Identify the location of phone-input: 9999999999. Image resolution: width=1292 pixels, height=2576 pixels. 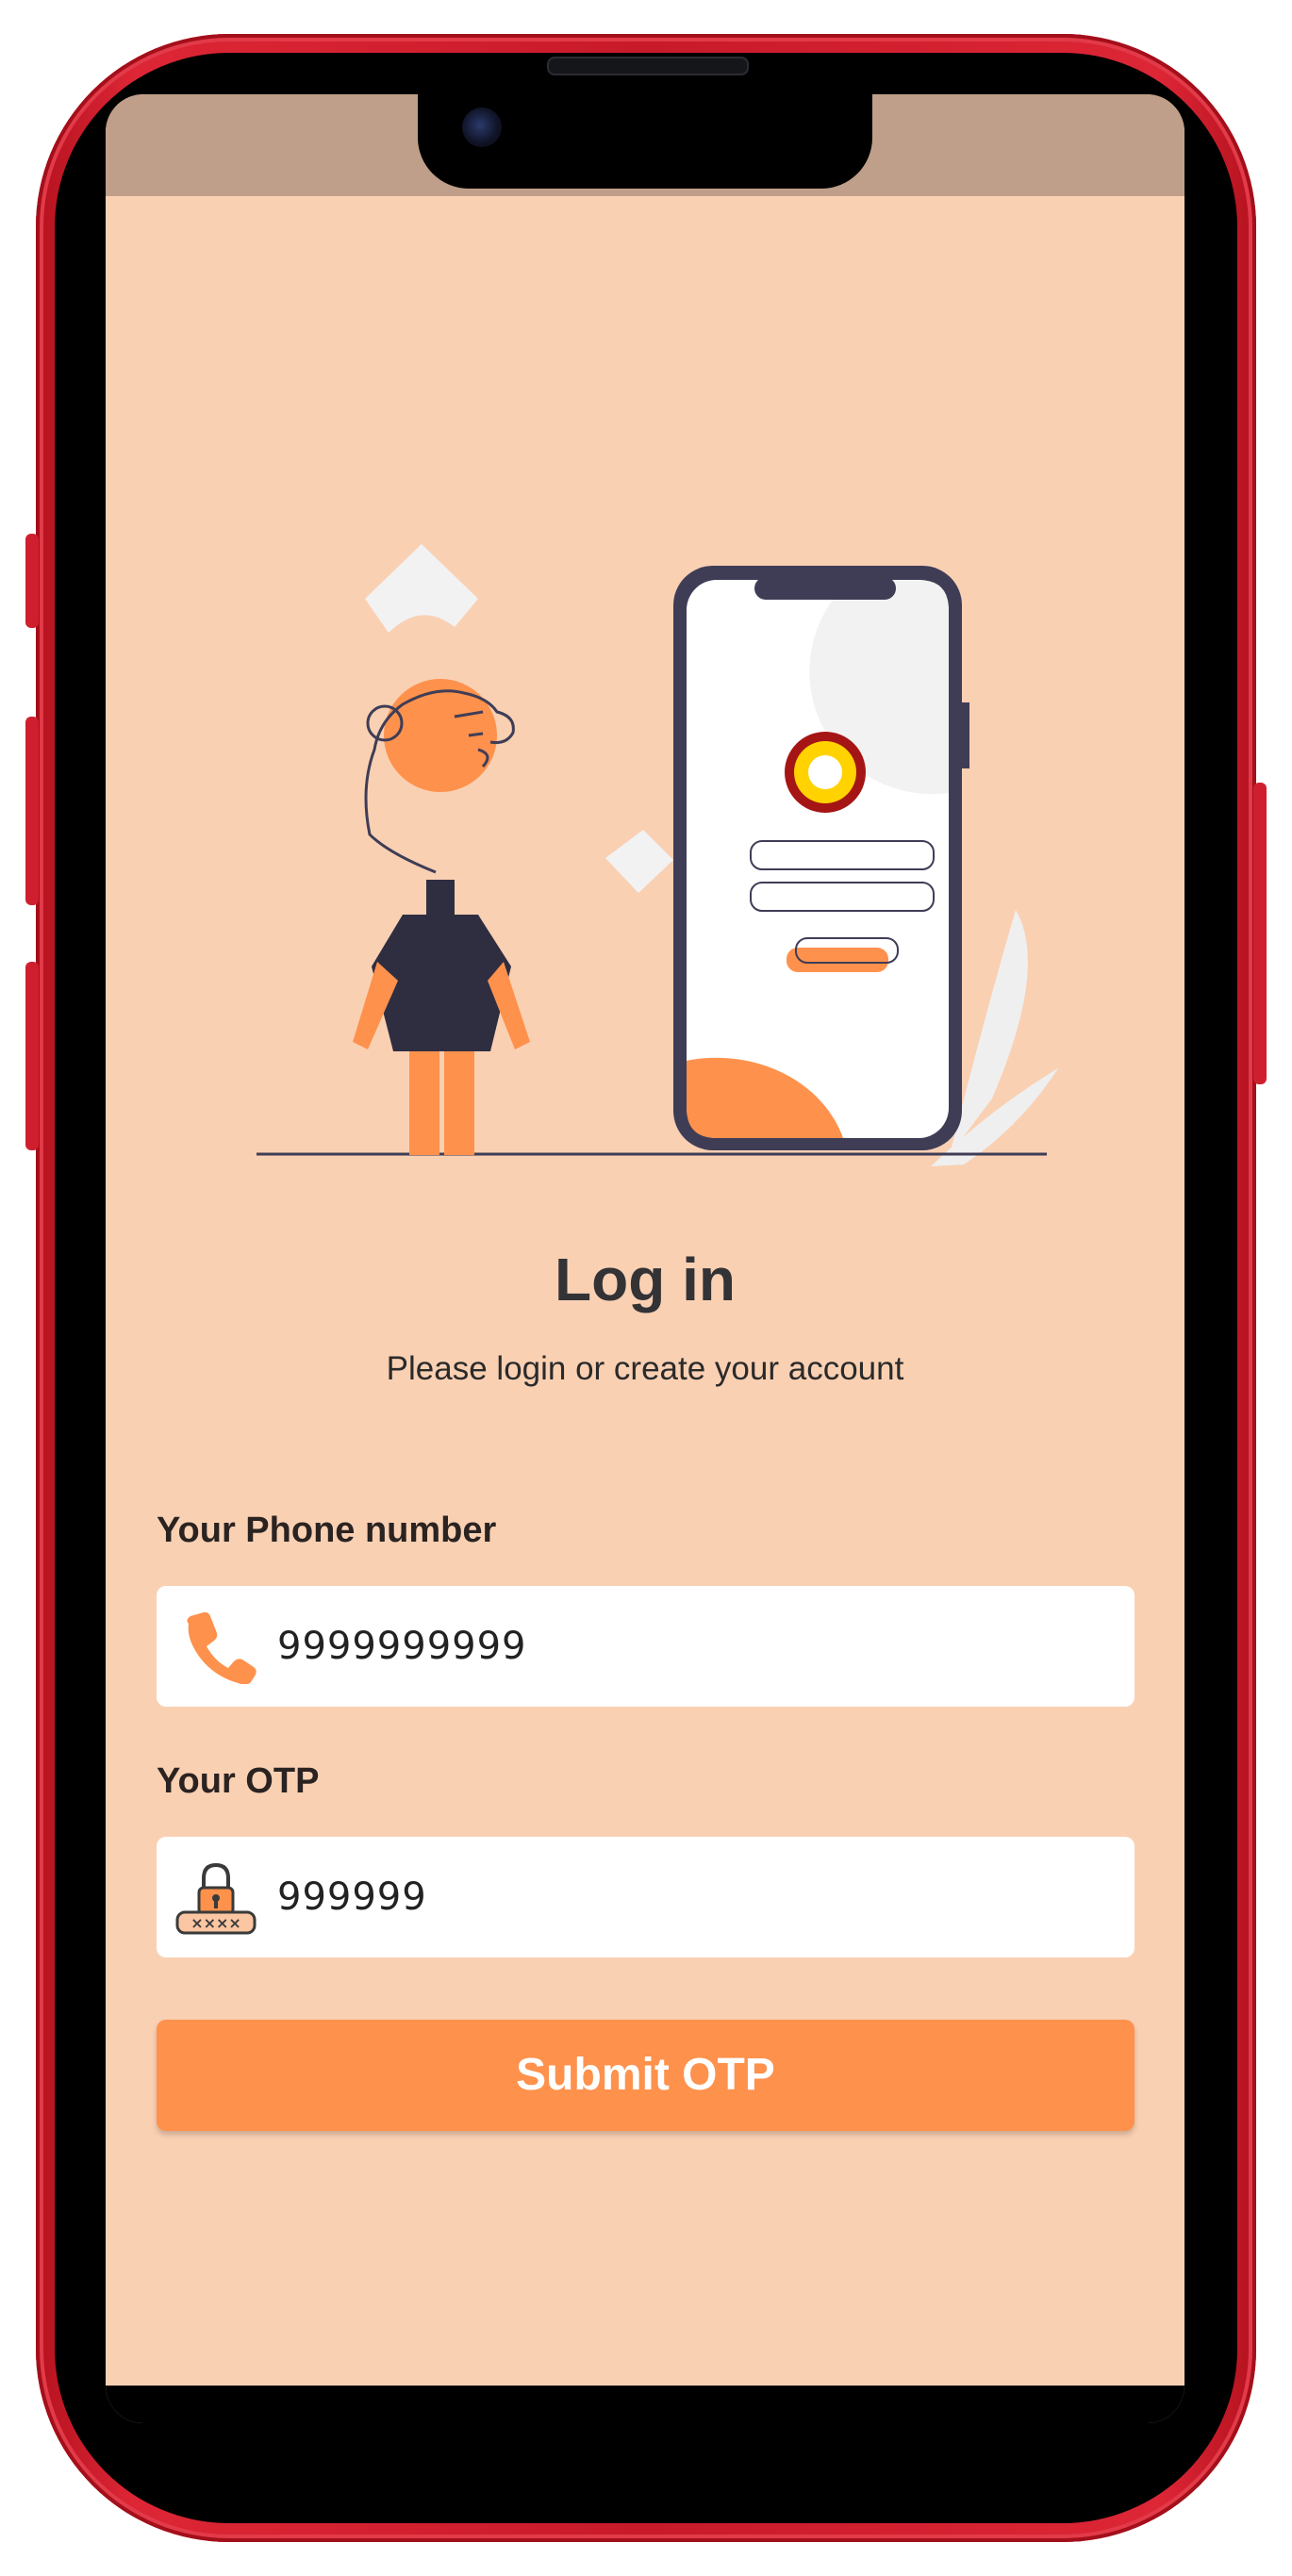
(646, 1646).